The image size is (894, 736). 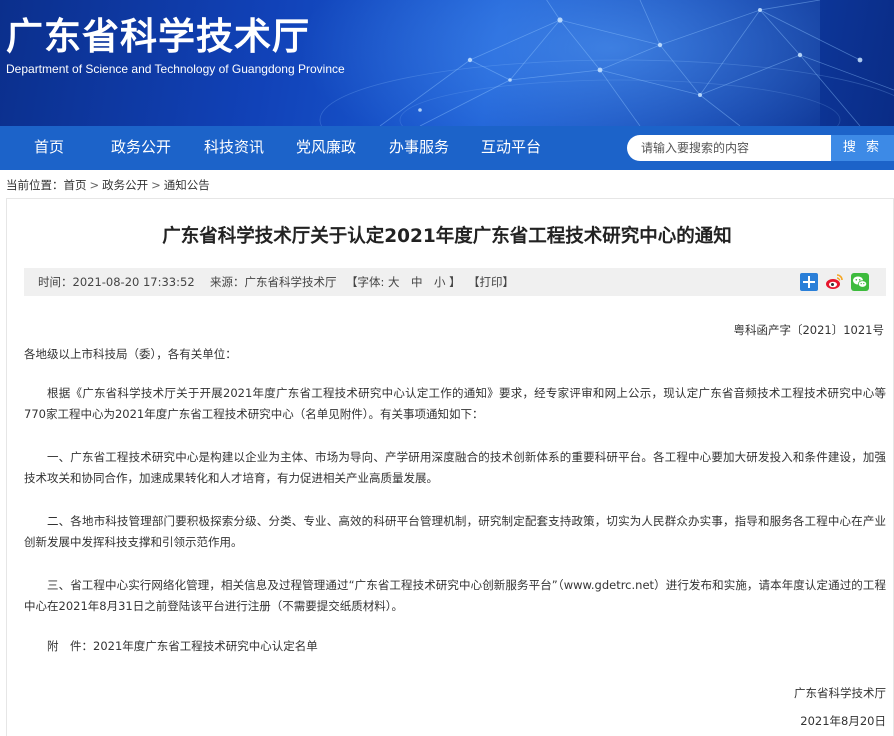 What do you see at coordinates (834, 282) in the screenshot?
I see `weibo-icon` at bounding box center [834, 282].